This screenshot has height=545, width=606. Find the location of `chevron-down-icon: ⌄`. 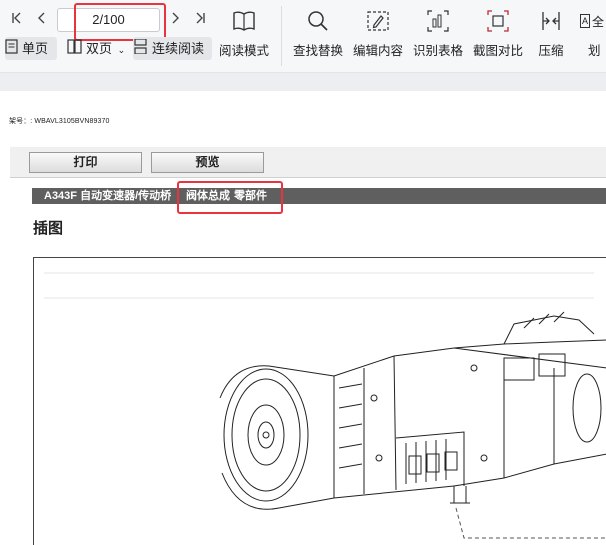

chevron-down-icon: ⌄ is located at coordinates (121, 50).